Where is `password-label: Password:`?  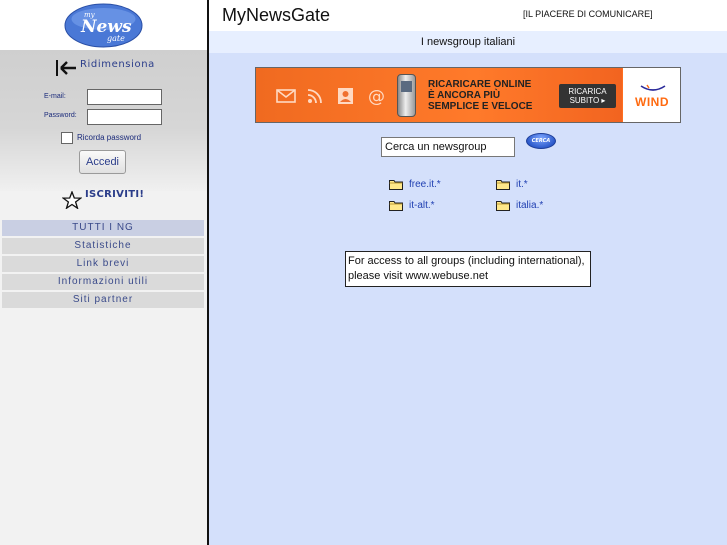 password-label: Password: is located at coordinates (60, 115).